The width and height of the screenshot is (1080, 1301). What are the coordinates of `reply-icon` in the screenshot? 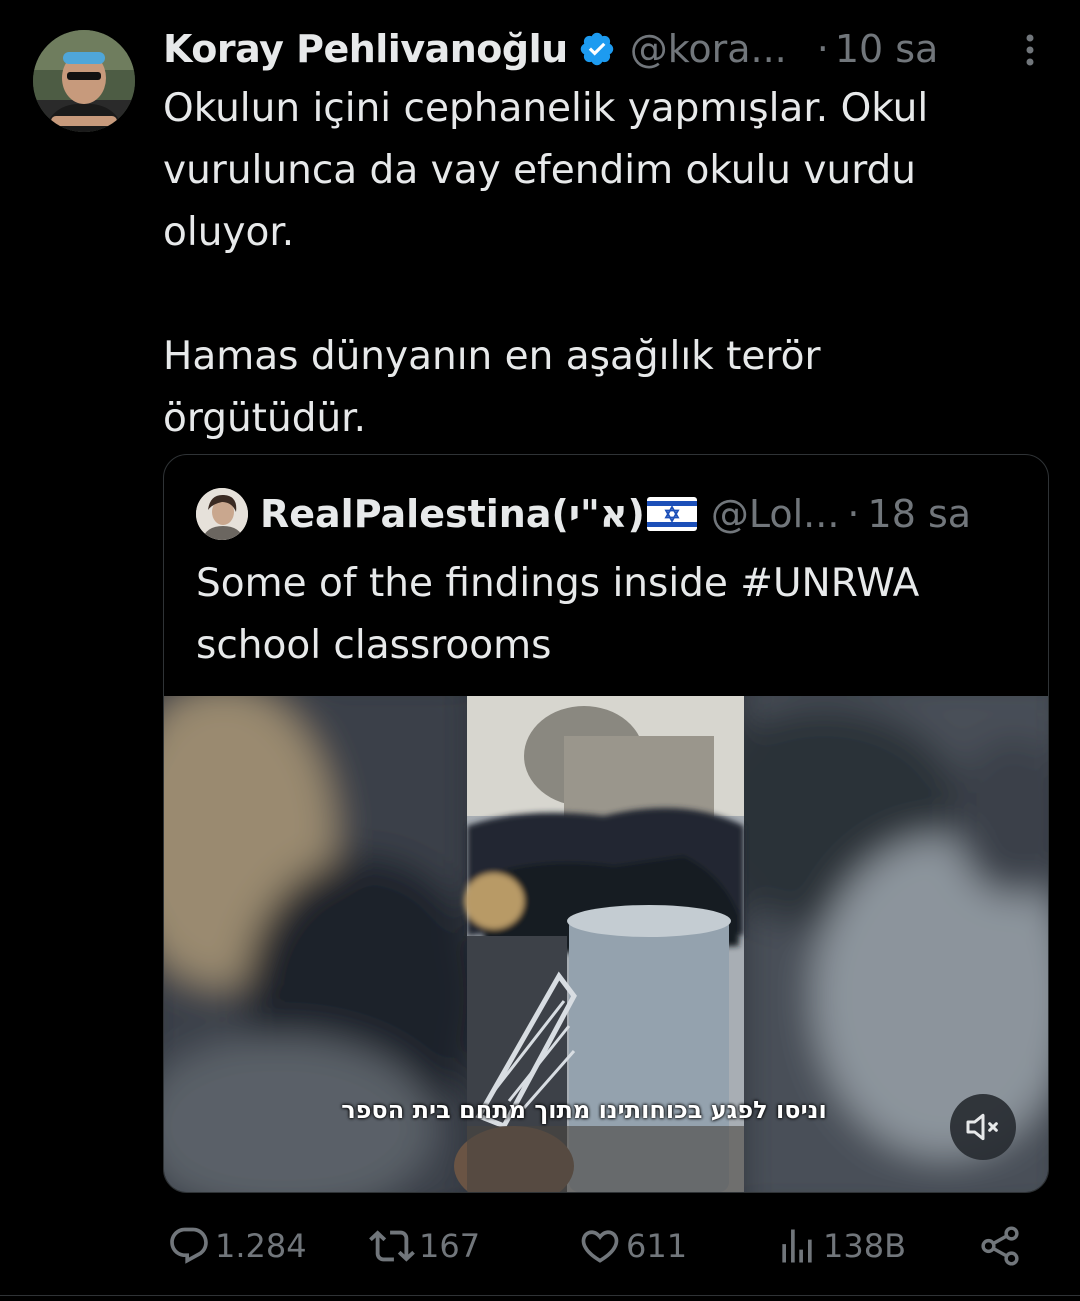 It's located at (189, 1245).